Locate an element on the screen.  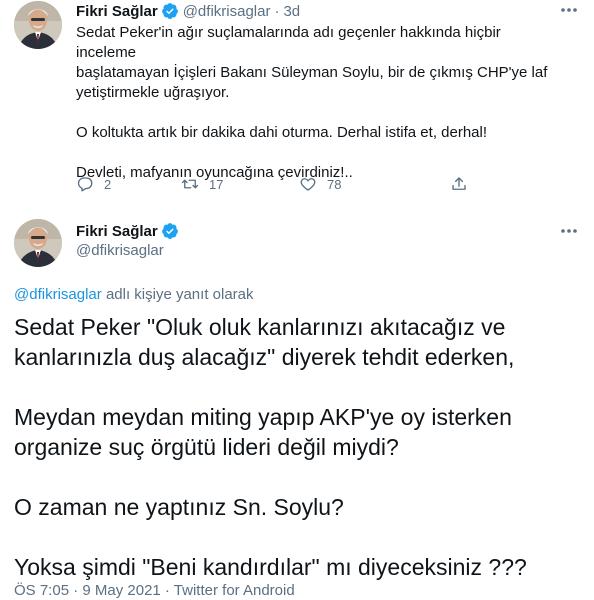
like-count: 78 is located at coordinates (334, 184).